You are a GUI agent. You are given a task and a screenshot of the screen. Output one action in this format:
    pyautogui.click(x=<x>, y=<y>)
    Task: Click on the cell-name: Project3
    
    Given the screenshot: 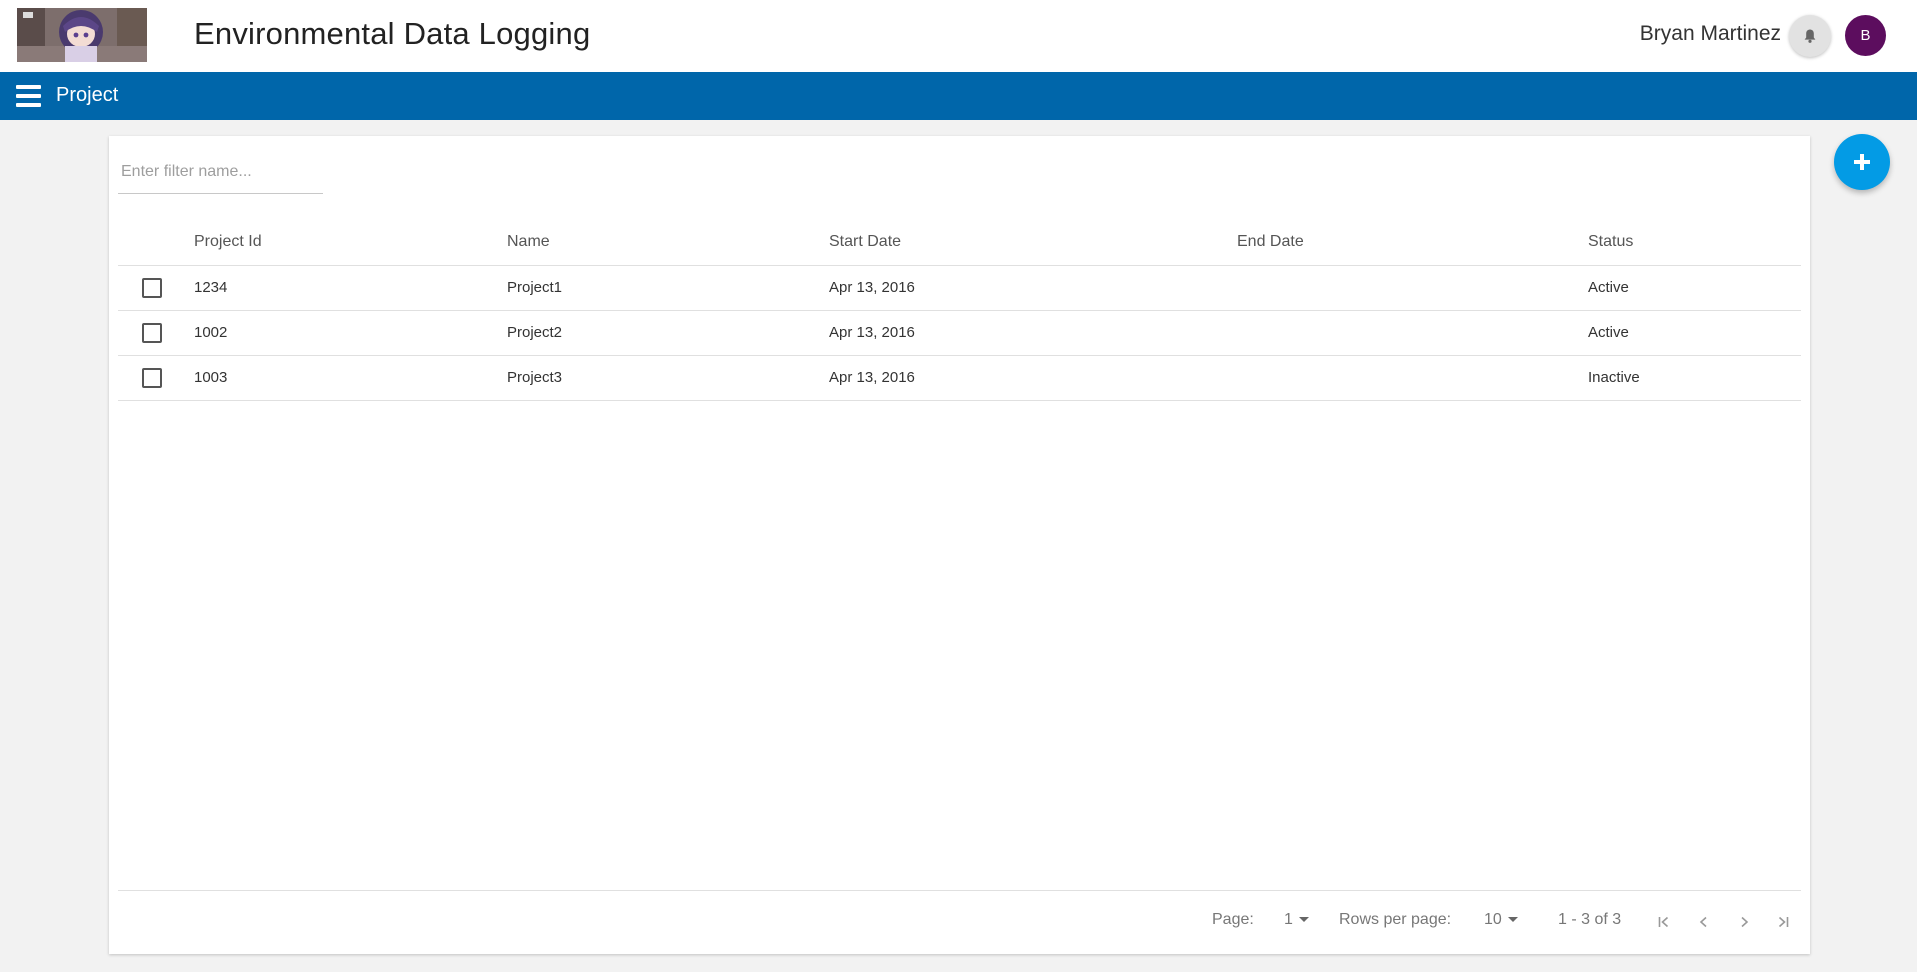 What is the action you would take?
    pyautogui.click(x=535, y=377)
    